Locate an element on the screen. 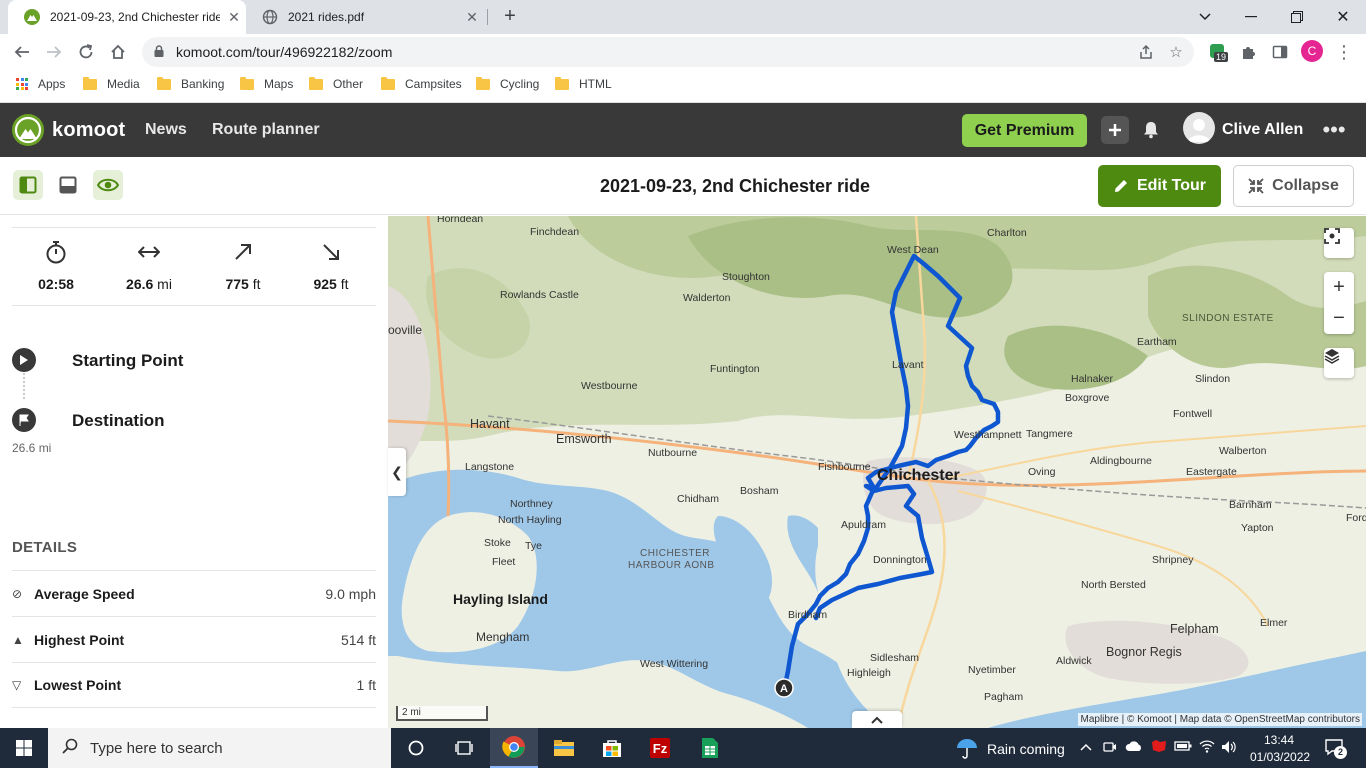 The image size is (1366, 768). map-label-walderton: Walderton is located at coordinates (707, 298).